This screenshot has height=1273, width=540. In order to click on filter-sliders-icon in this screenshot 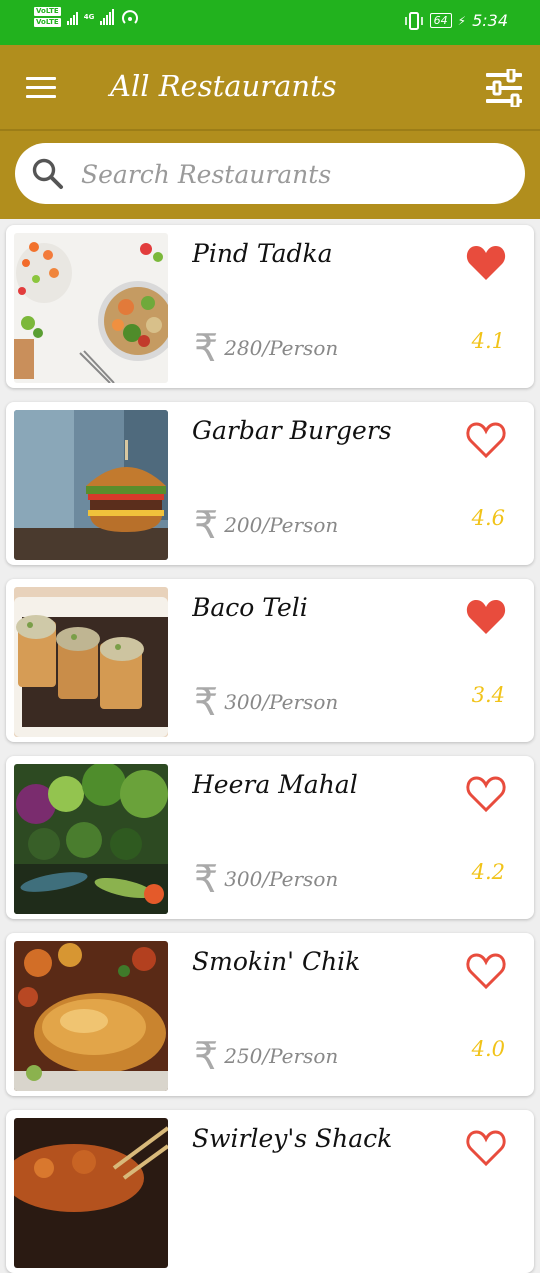, I will do `click(504, 88)`.